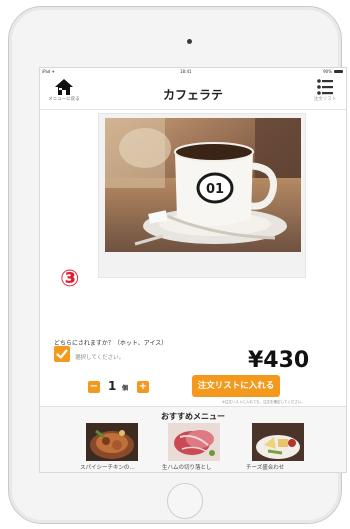 Image resolution: width=350 pixels, height=529 pixels. What do you see at coordinates (193, 72) in the screenshot?
I see `status-bar: iPad ✈ 18:41 90%` at bounding box center [193, 72].